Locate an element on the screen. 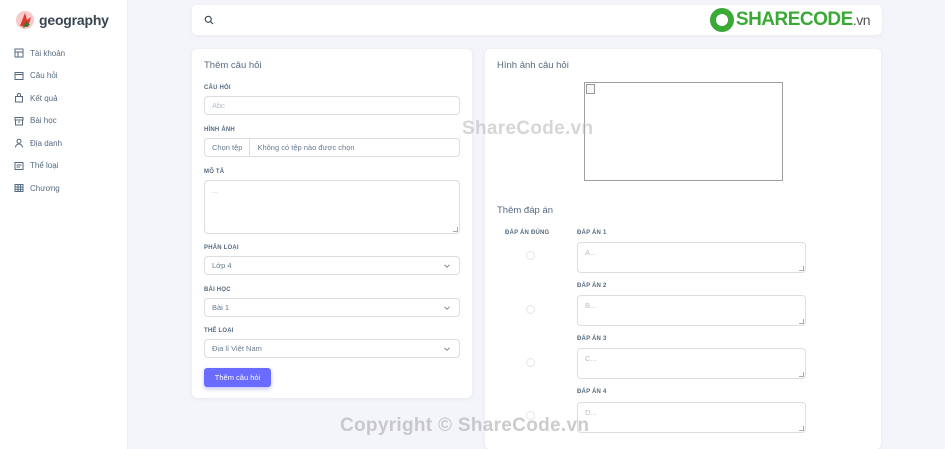 The image size is (945, 449). answer-label-3: Đáp án 3 is located at coordinates (592, 339).